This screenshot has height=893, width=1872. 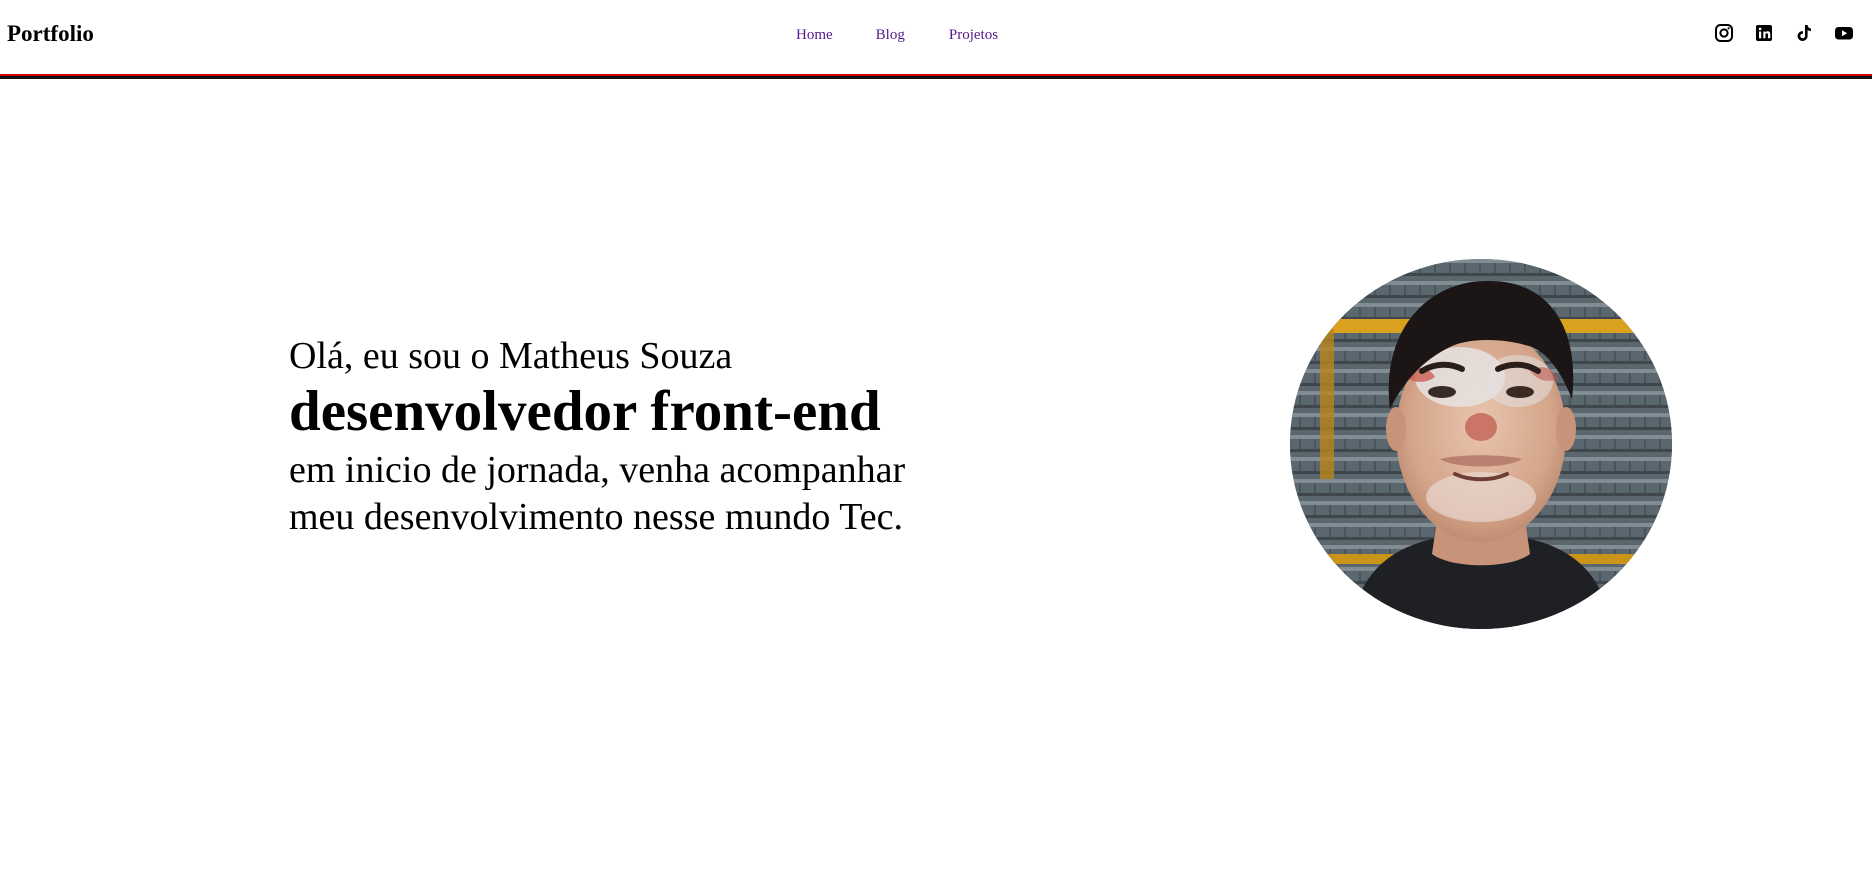 What do you see at coordinates (890, 35) in the screenshot?
I see `nav-link-blog: Blog` at bounding box center [890, 35].